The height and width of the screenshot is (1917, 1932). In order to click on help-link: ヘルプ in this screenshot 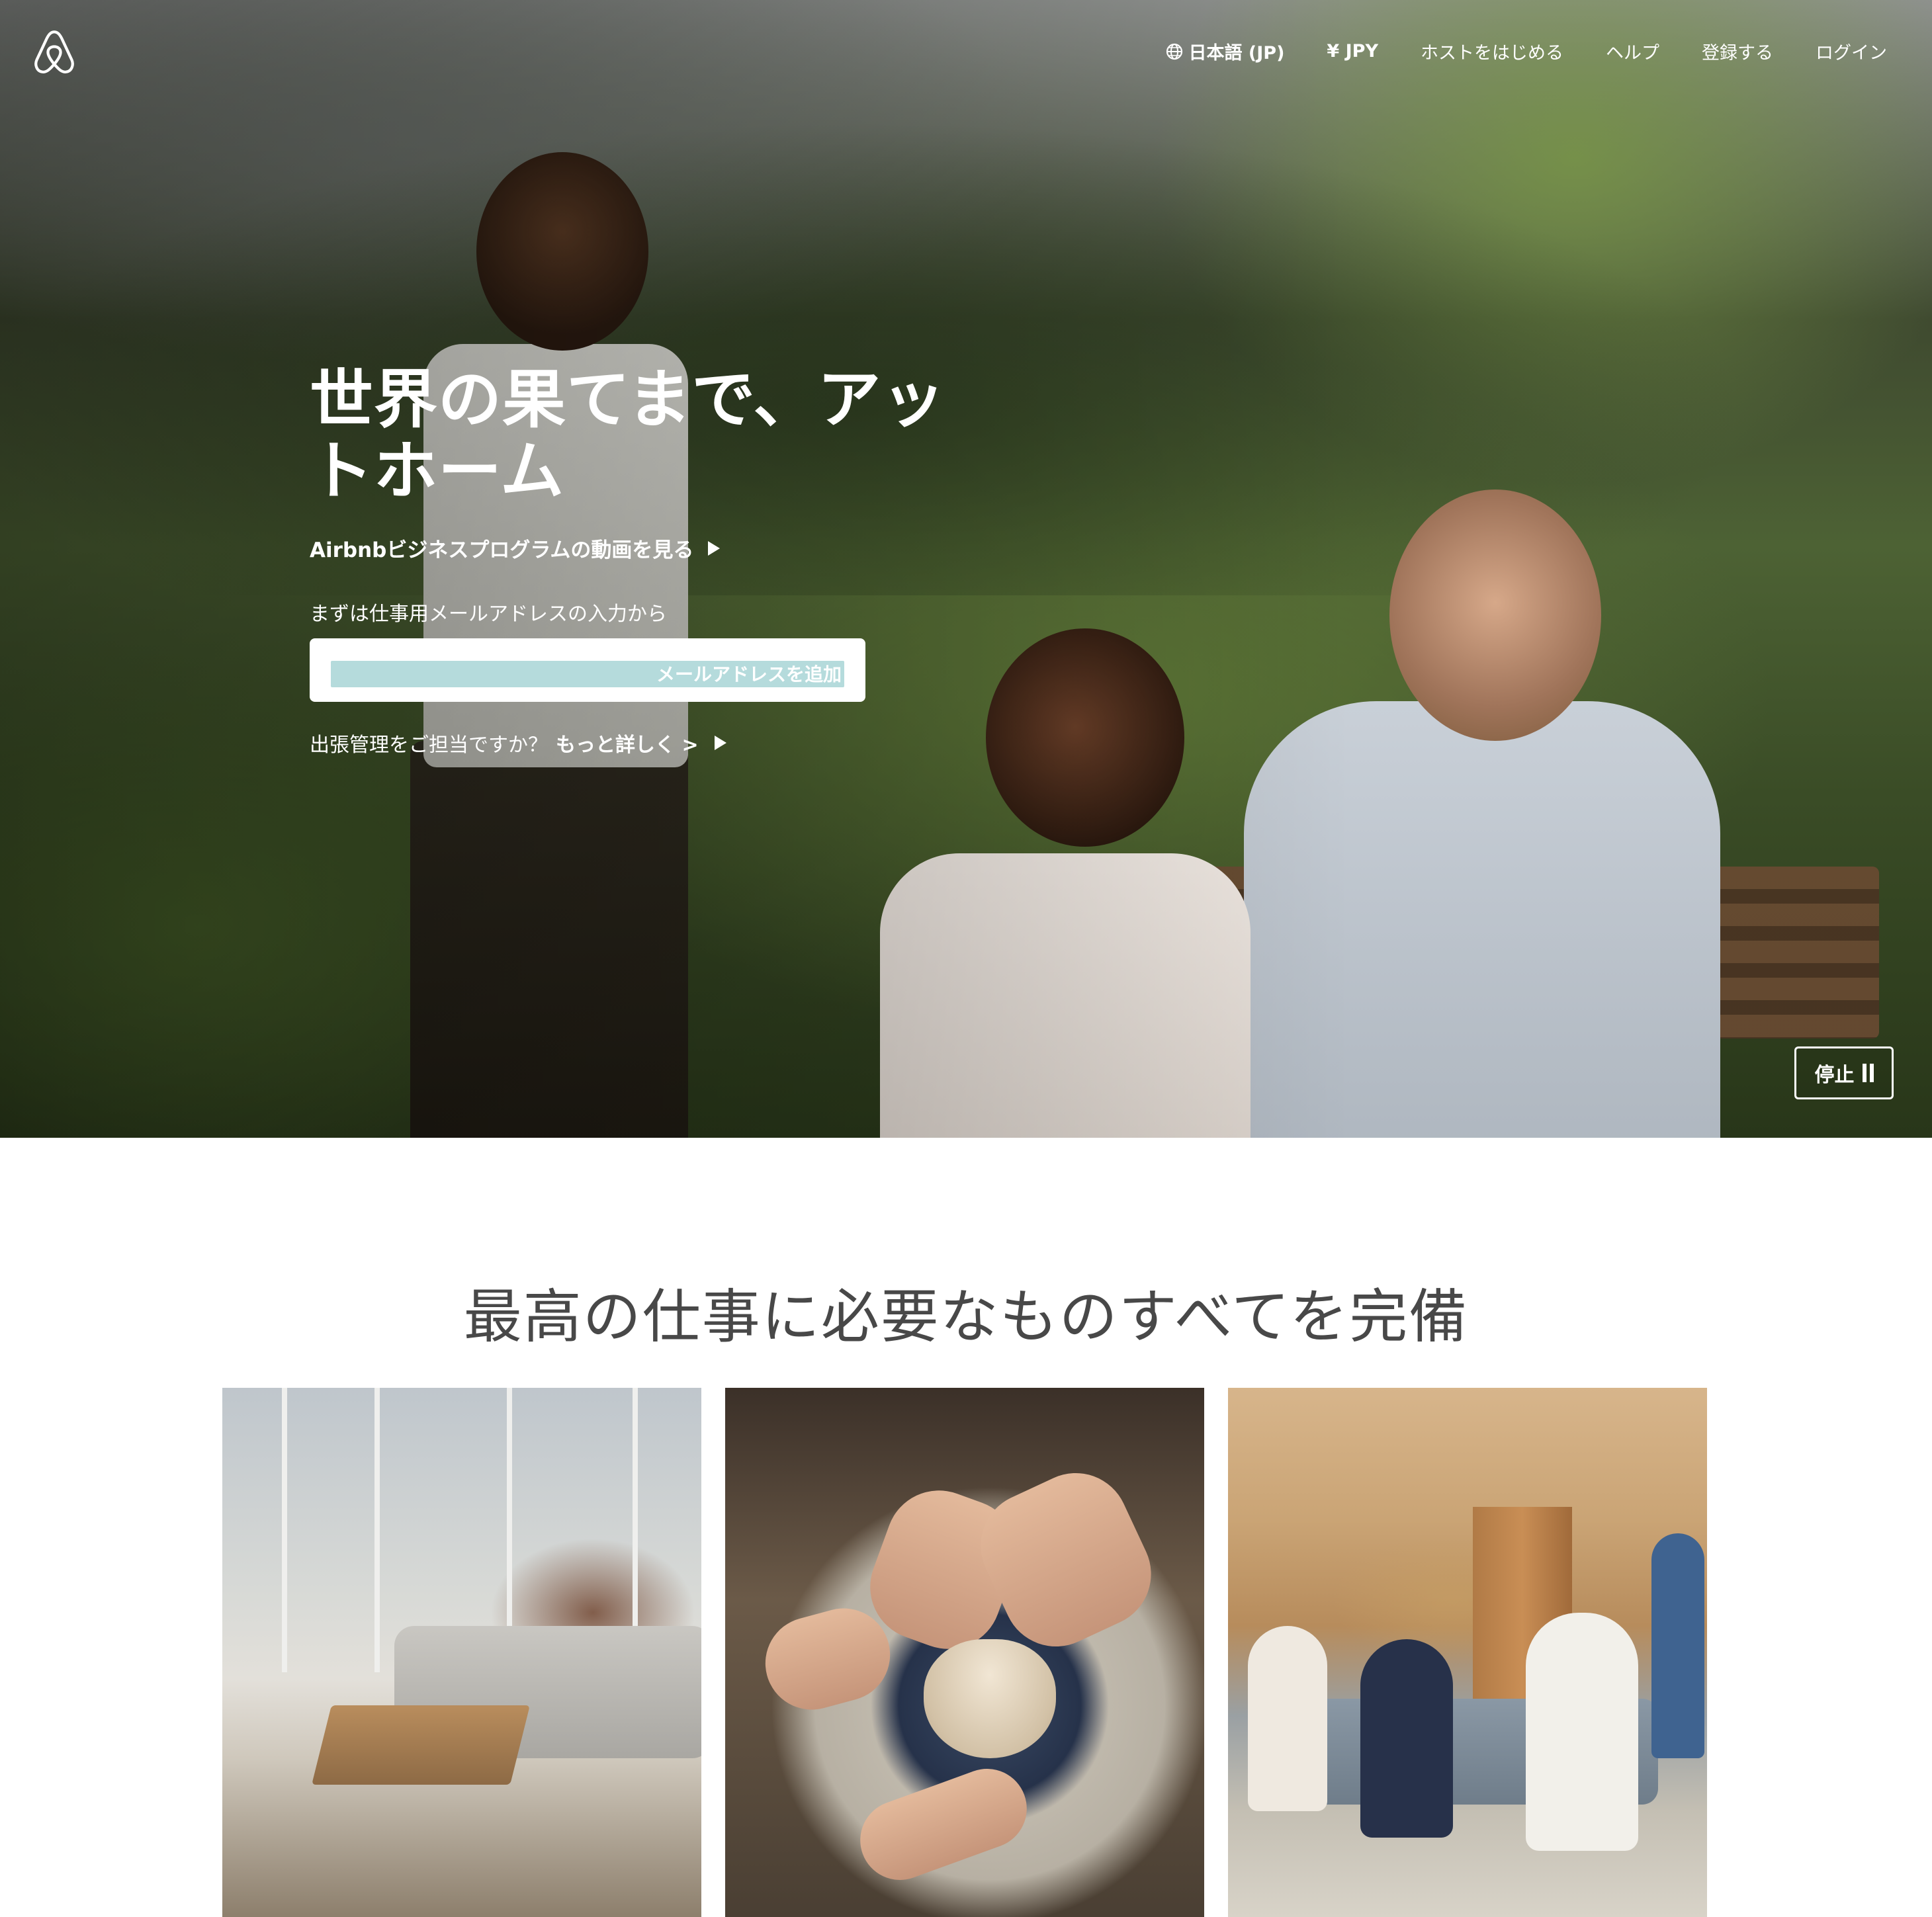, I will do `click(1633, 51)`.